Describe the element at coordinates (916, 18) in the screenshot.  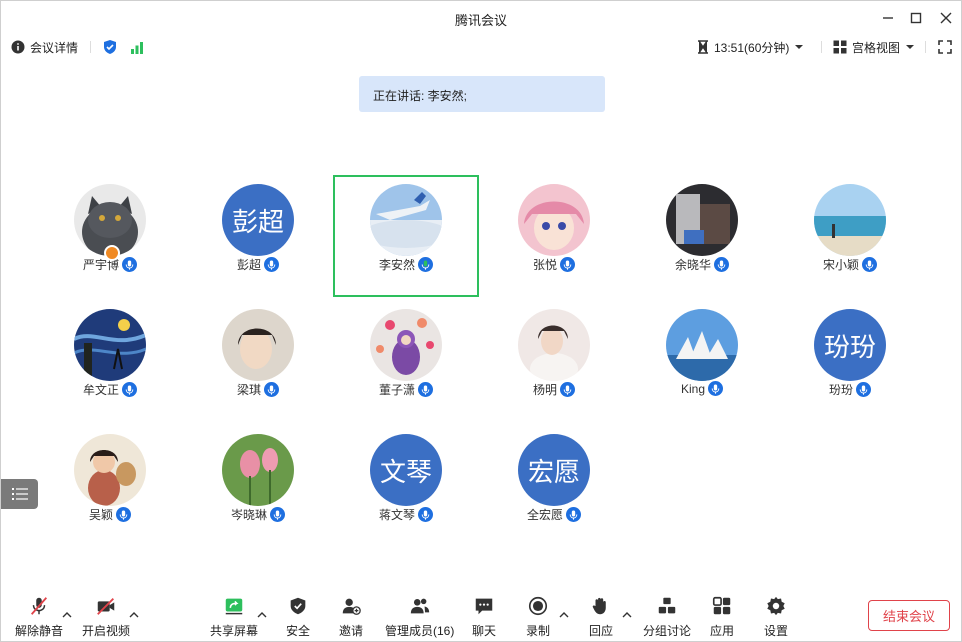
I see `maximize-button` at that location.